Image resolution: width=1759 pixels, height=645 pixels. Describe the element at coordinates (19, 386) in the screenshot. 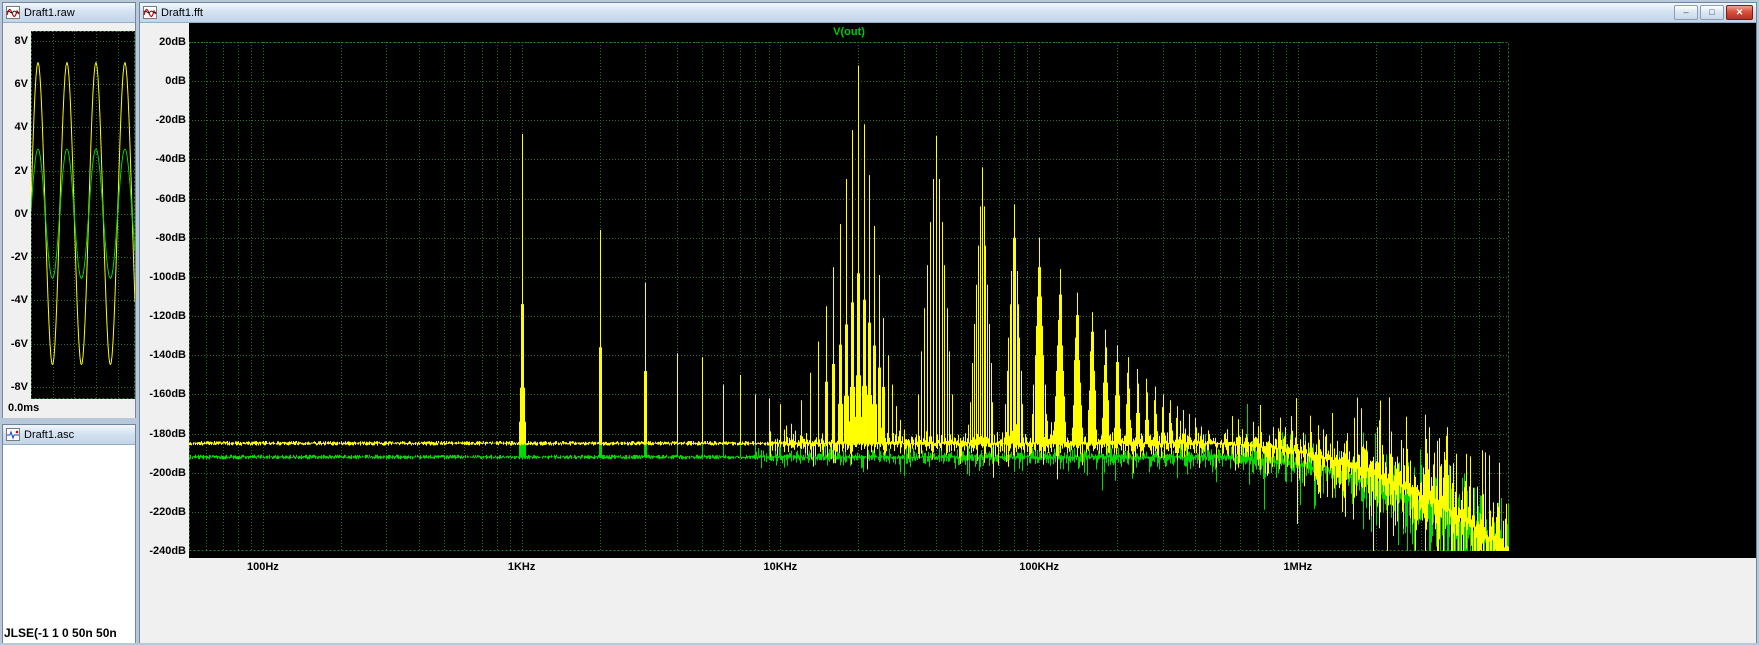

I see `raw-y-axis-label: -8V` at that location.